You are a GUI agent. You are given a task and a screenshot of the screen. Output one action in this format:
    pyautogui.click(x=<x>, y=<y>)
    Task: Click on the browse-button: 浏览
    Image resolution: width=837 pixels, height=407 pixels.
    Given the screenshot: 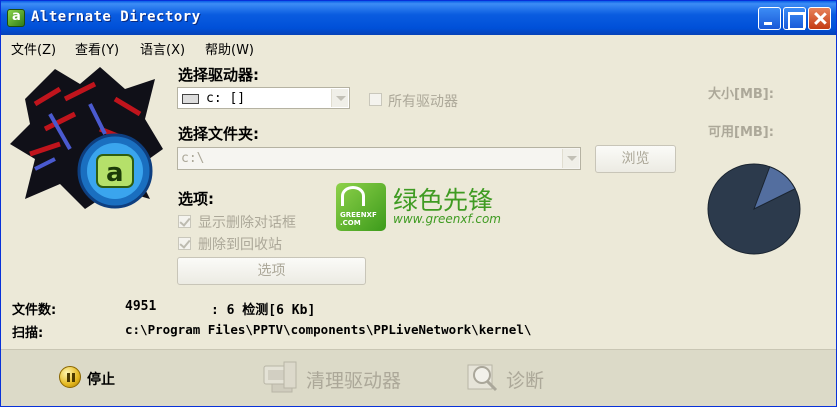 What is the action you would take?
    pyautogui.click(x=635, y=159)
    